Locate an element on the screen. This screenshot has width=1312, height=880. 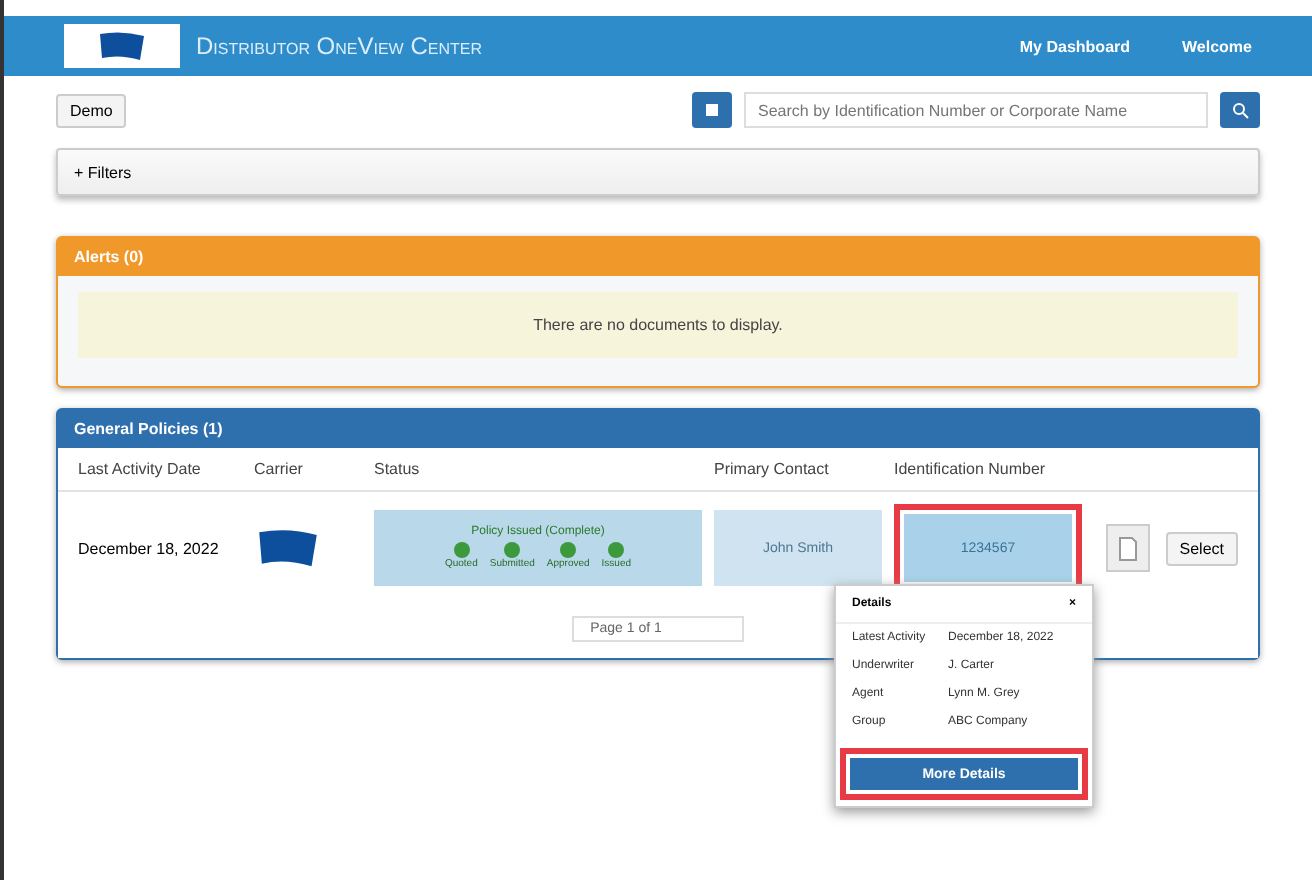
table-cell-text: December 18, 2022 is located at coordinates (149, 548).